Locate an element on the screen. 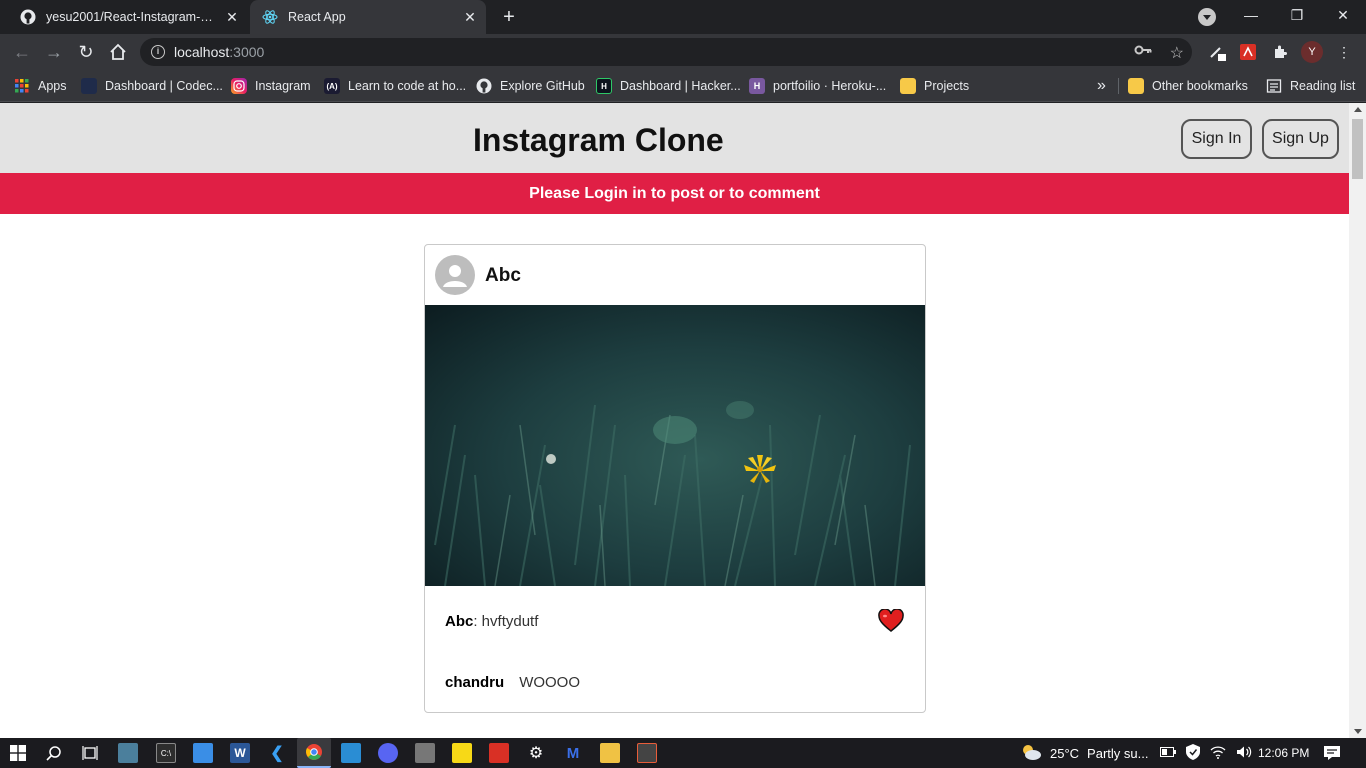 The width and height of the screenshot is (1366, 768). chrome-menu-icon: ⋮ is located at coordinates (1344, 52).